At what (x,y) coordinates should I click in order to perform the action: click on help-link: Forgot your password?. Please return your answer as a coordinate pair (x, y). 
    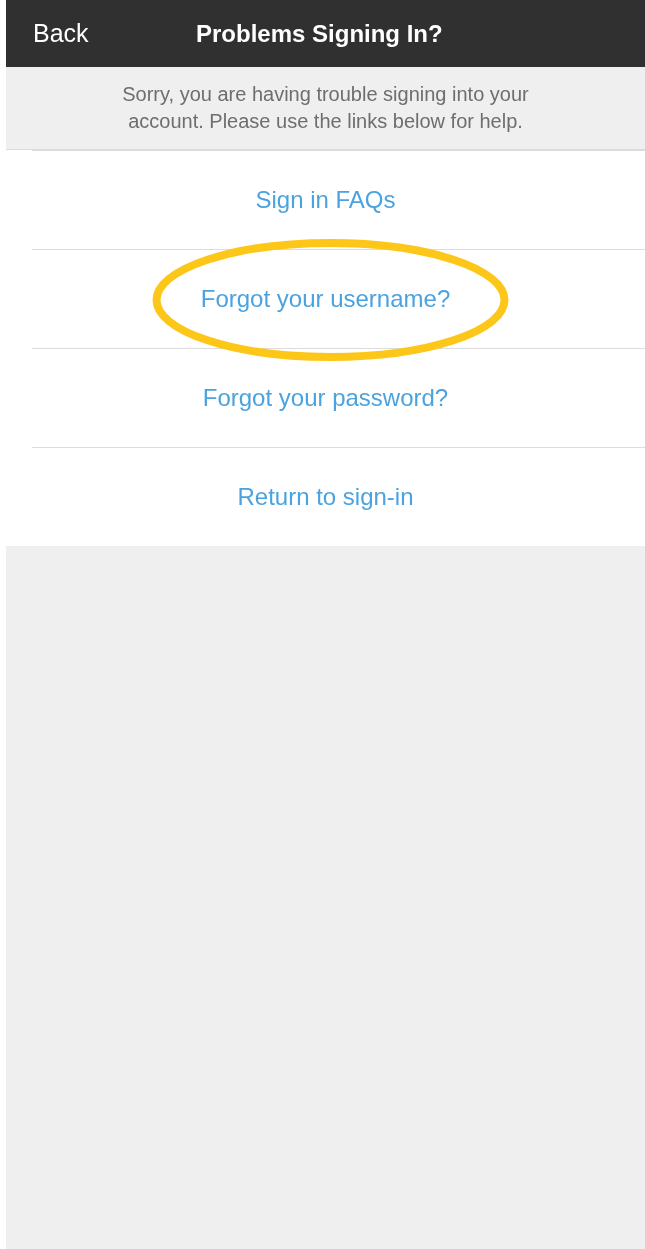
    Looking at the image, I should click on (325, 398).